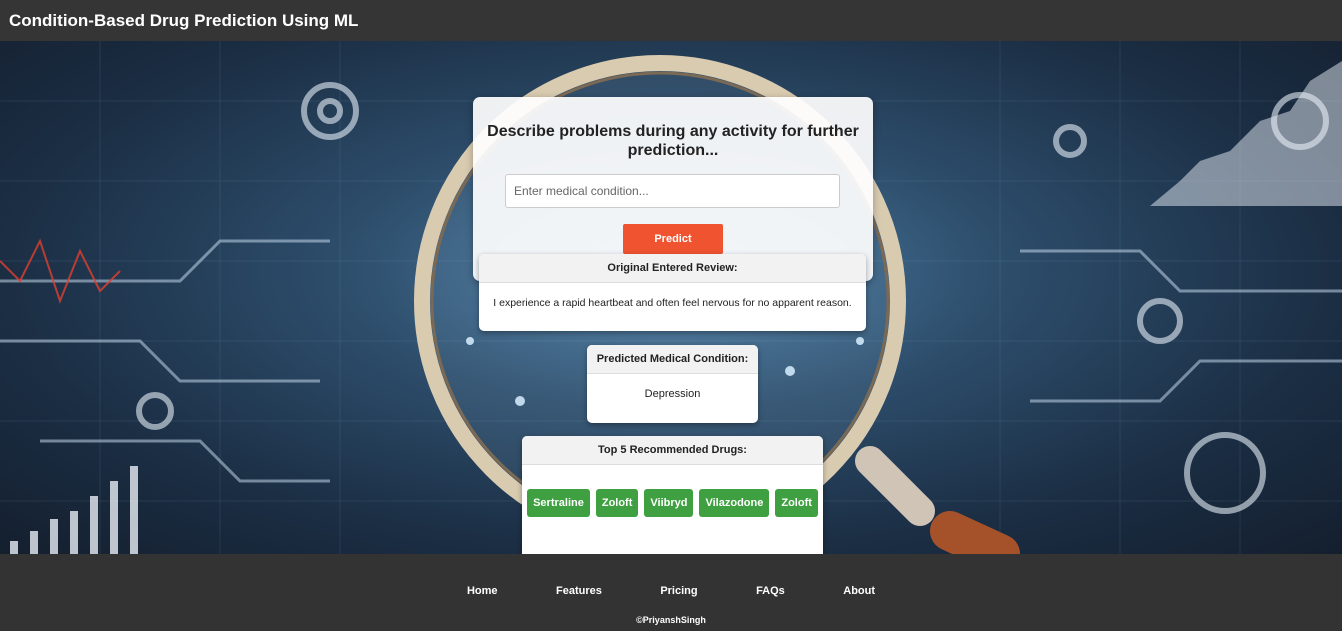 This screenshot has height=631, width=1342. Describe the element at coordinates (482, 591) in the screenshot. I see `footer-link-home: Home` at that location.